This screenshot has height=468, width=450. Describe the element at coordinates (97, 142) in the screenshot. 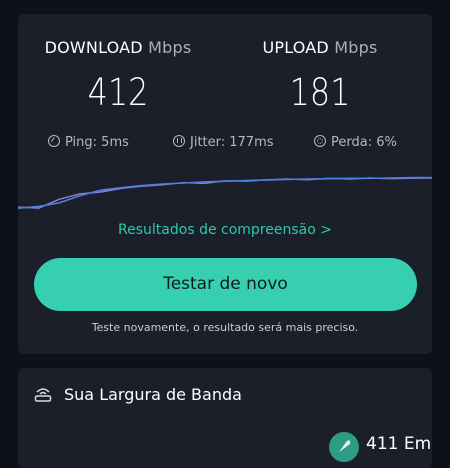

I see `ping-text: Ping: 5ms` at that location.